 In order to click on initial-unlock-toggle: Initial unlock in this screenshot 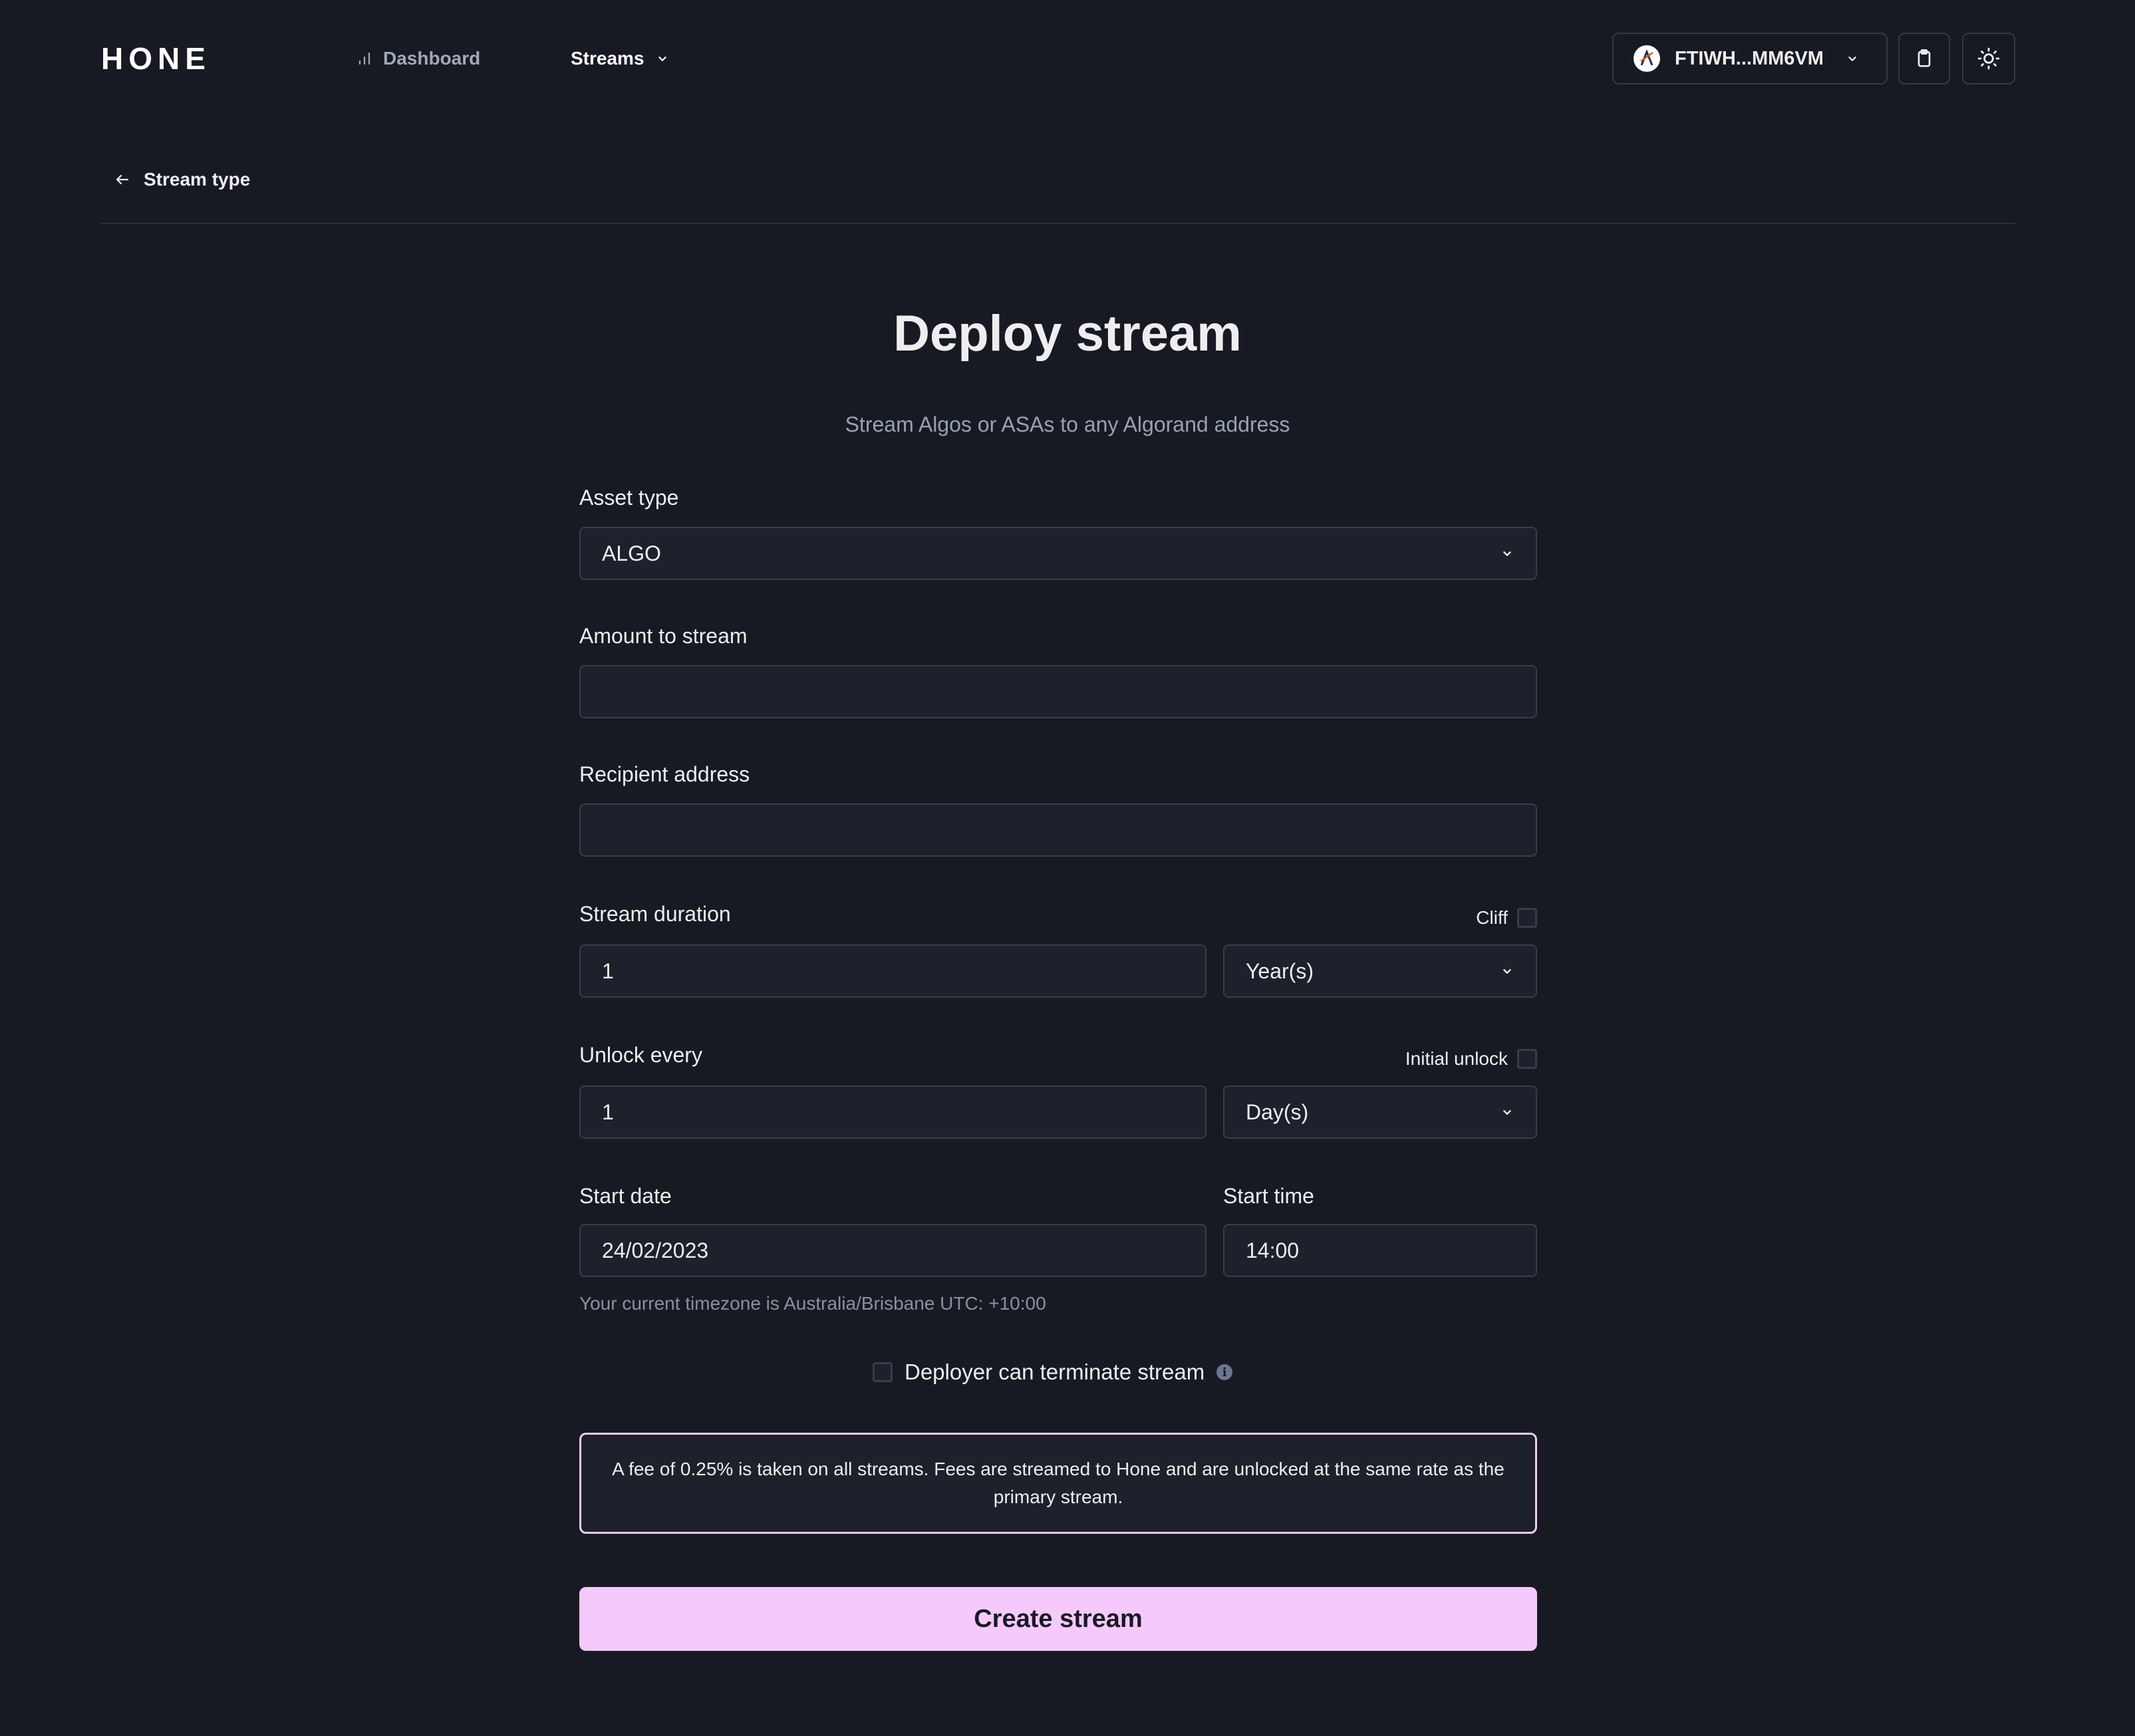, I will do `click(1471, 1059)`.